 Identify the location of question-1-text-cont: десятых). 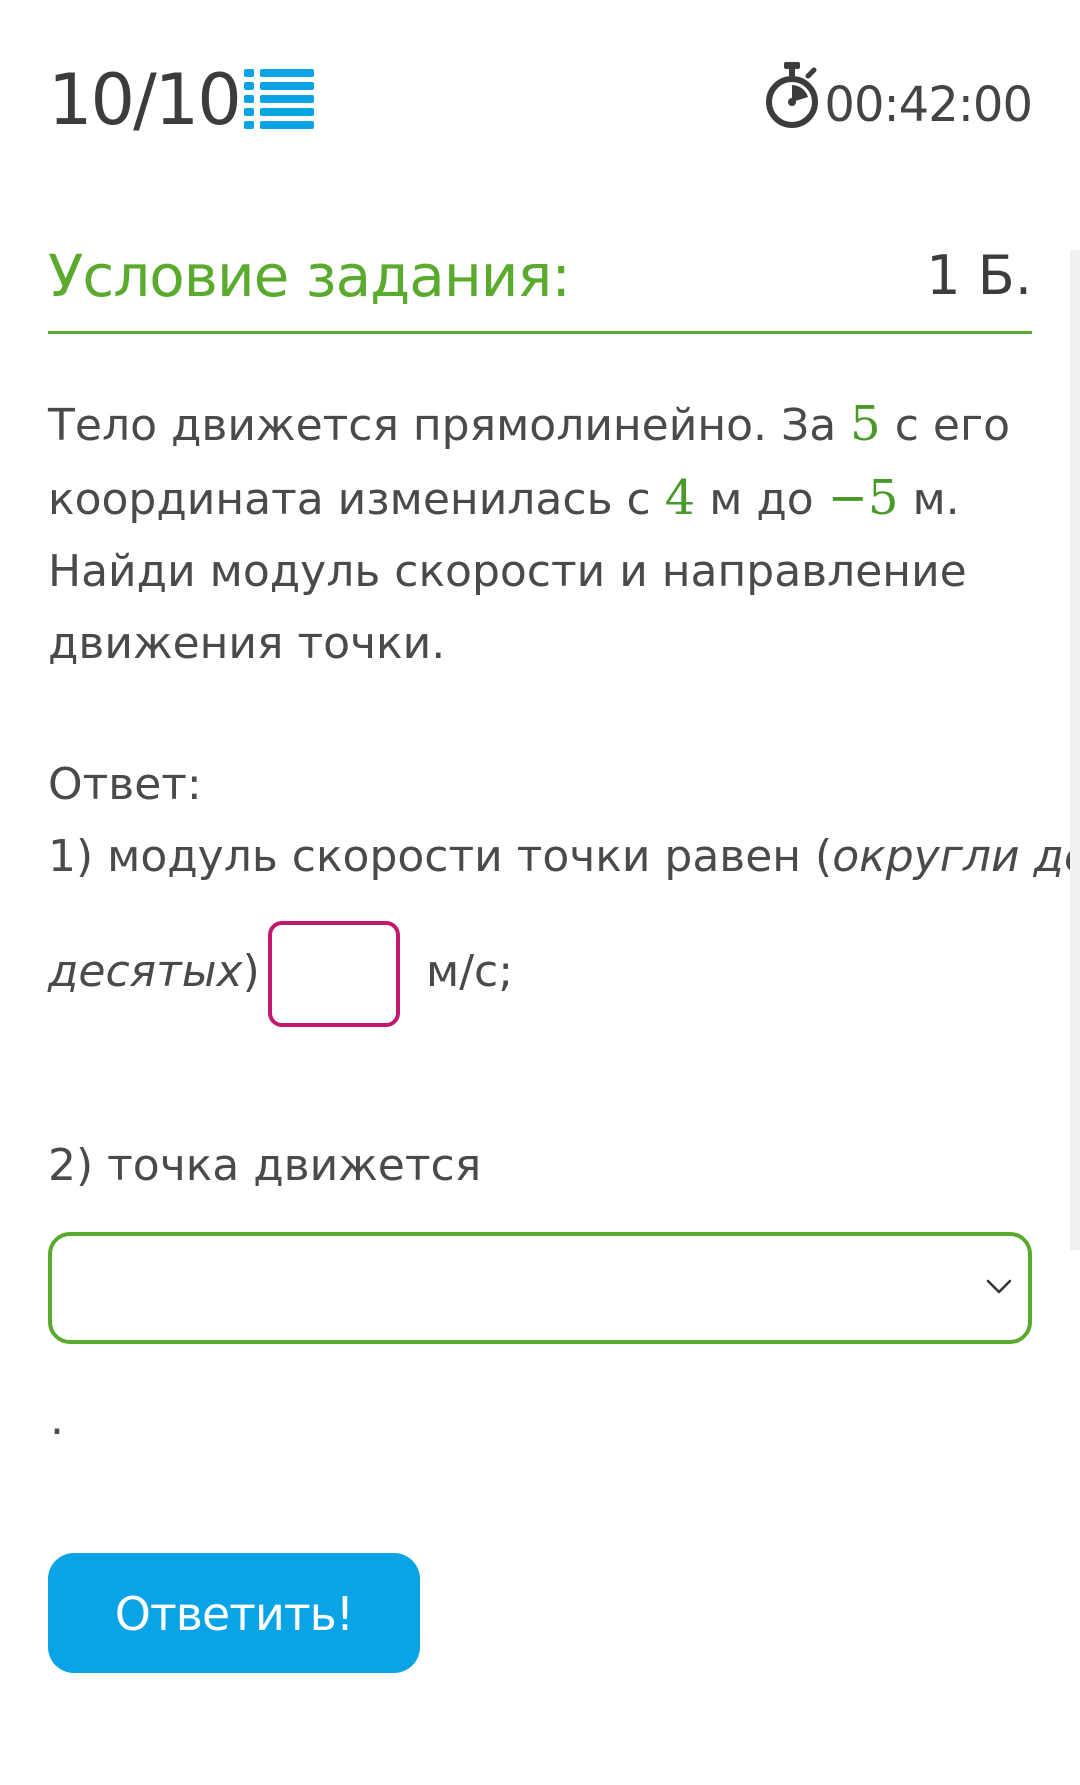
(154, 972).